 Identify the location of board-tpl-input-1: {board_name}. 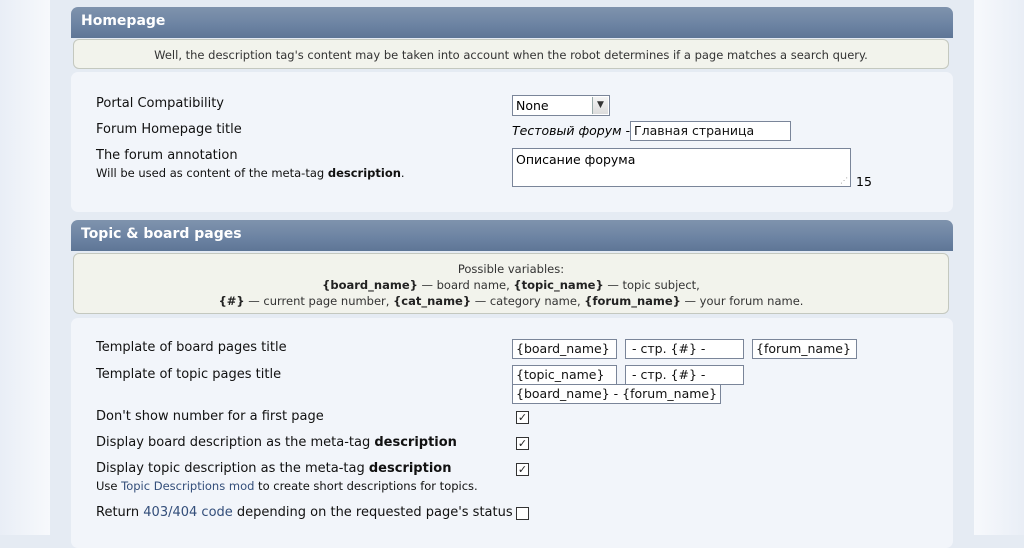
(564, 349).